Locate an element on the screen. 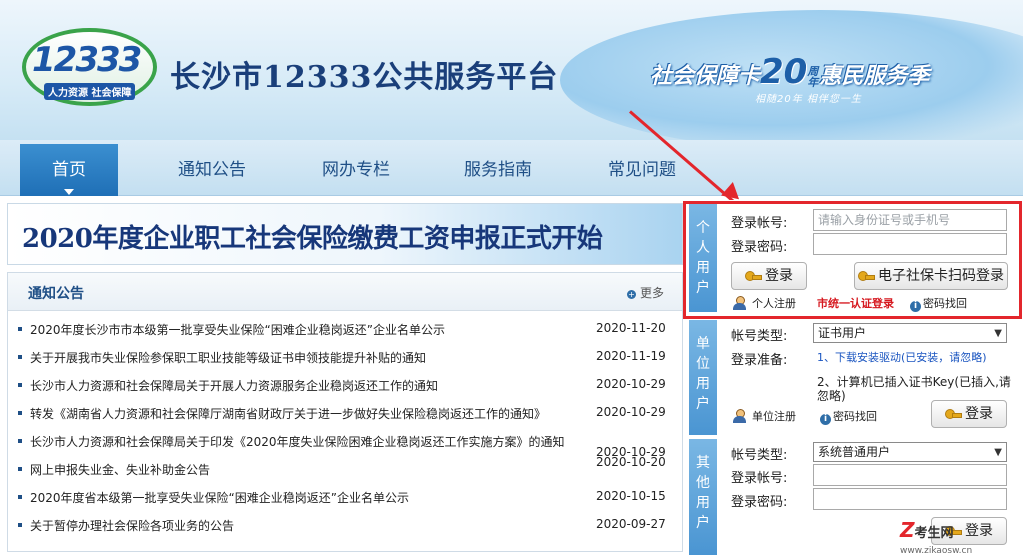  annotation-highlight-box is located at coordinates (852, 260).